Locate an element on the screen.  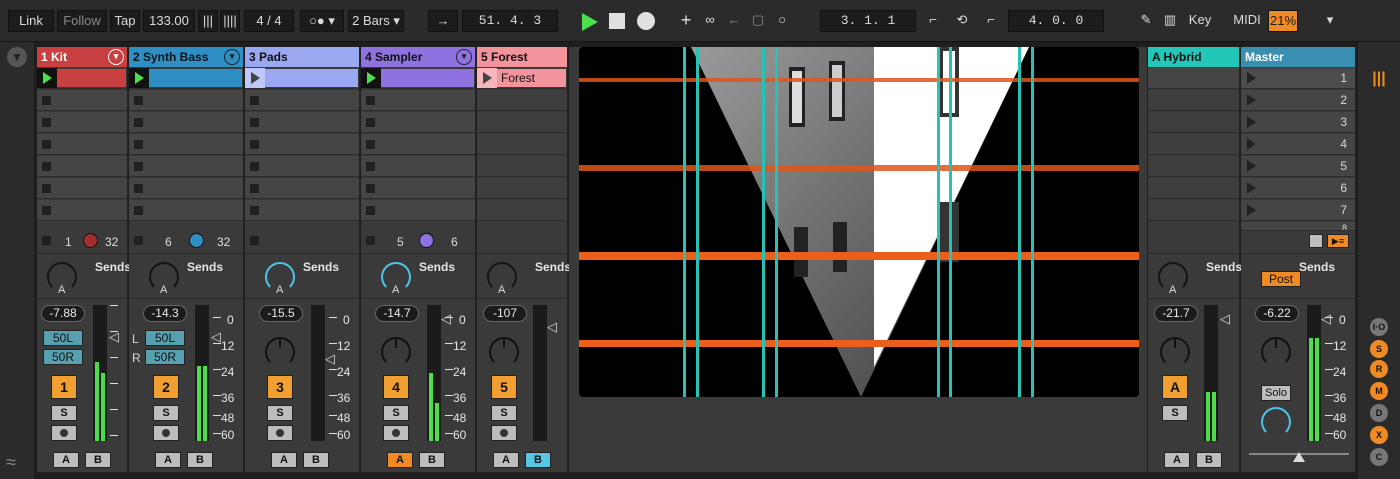
metronome-icon: ○● ▾ is located at coordinates (322, 21).